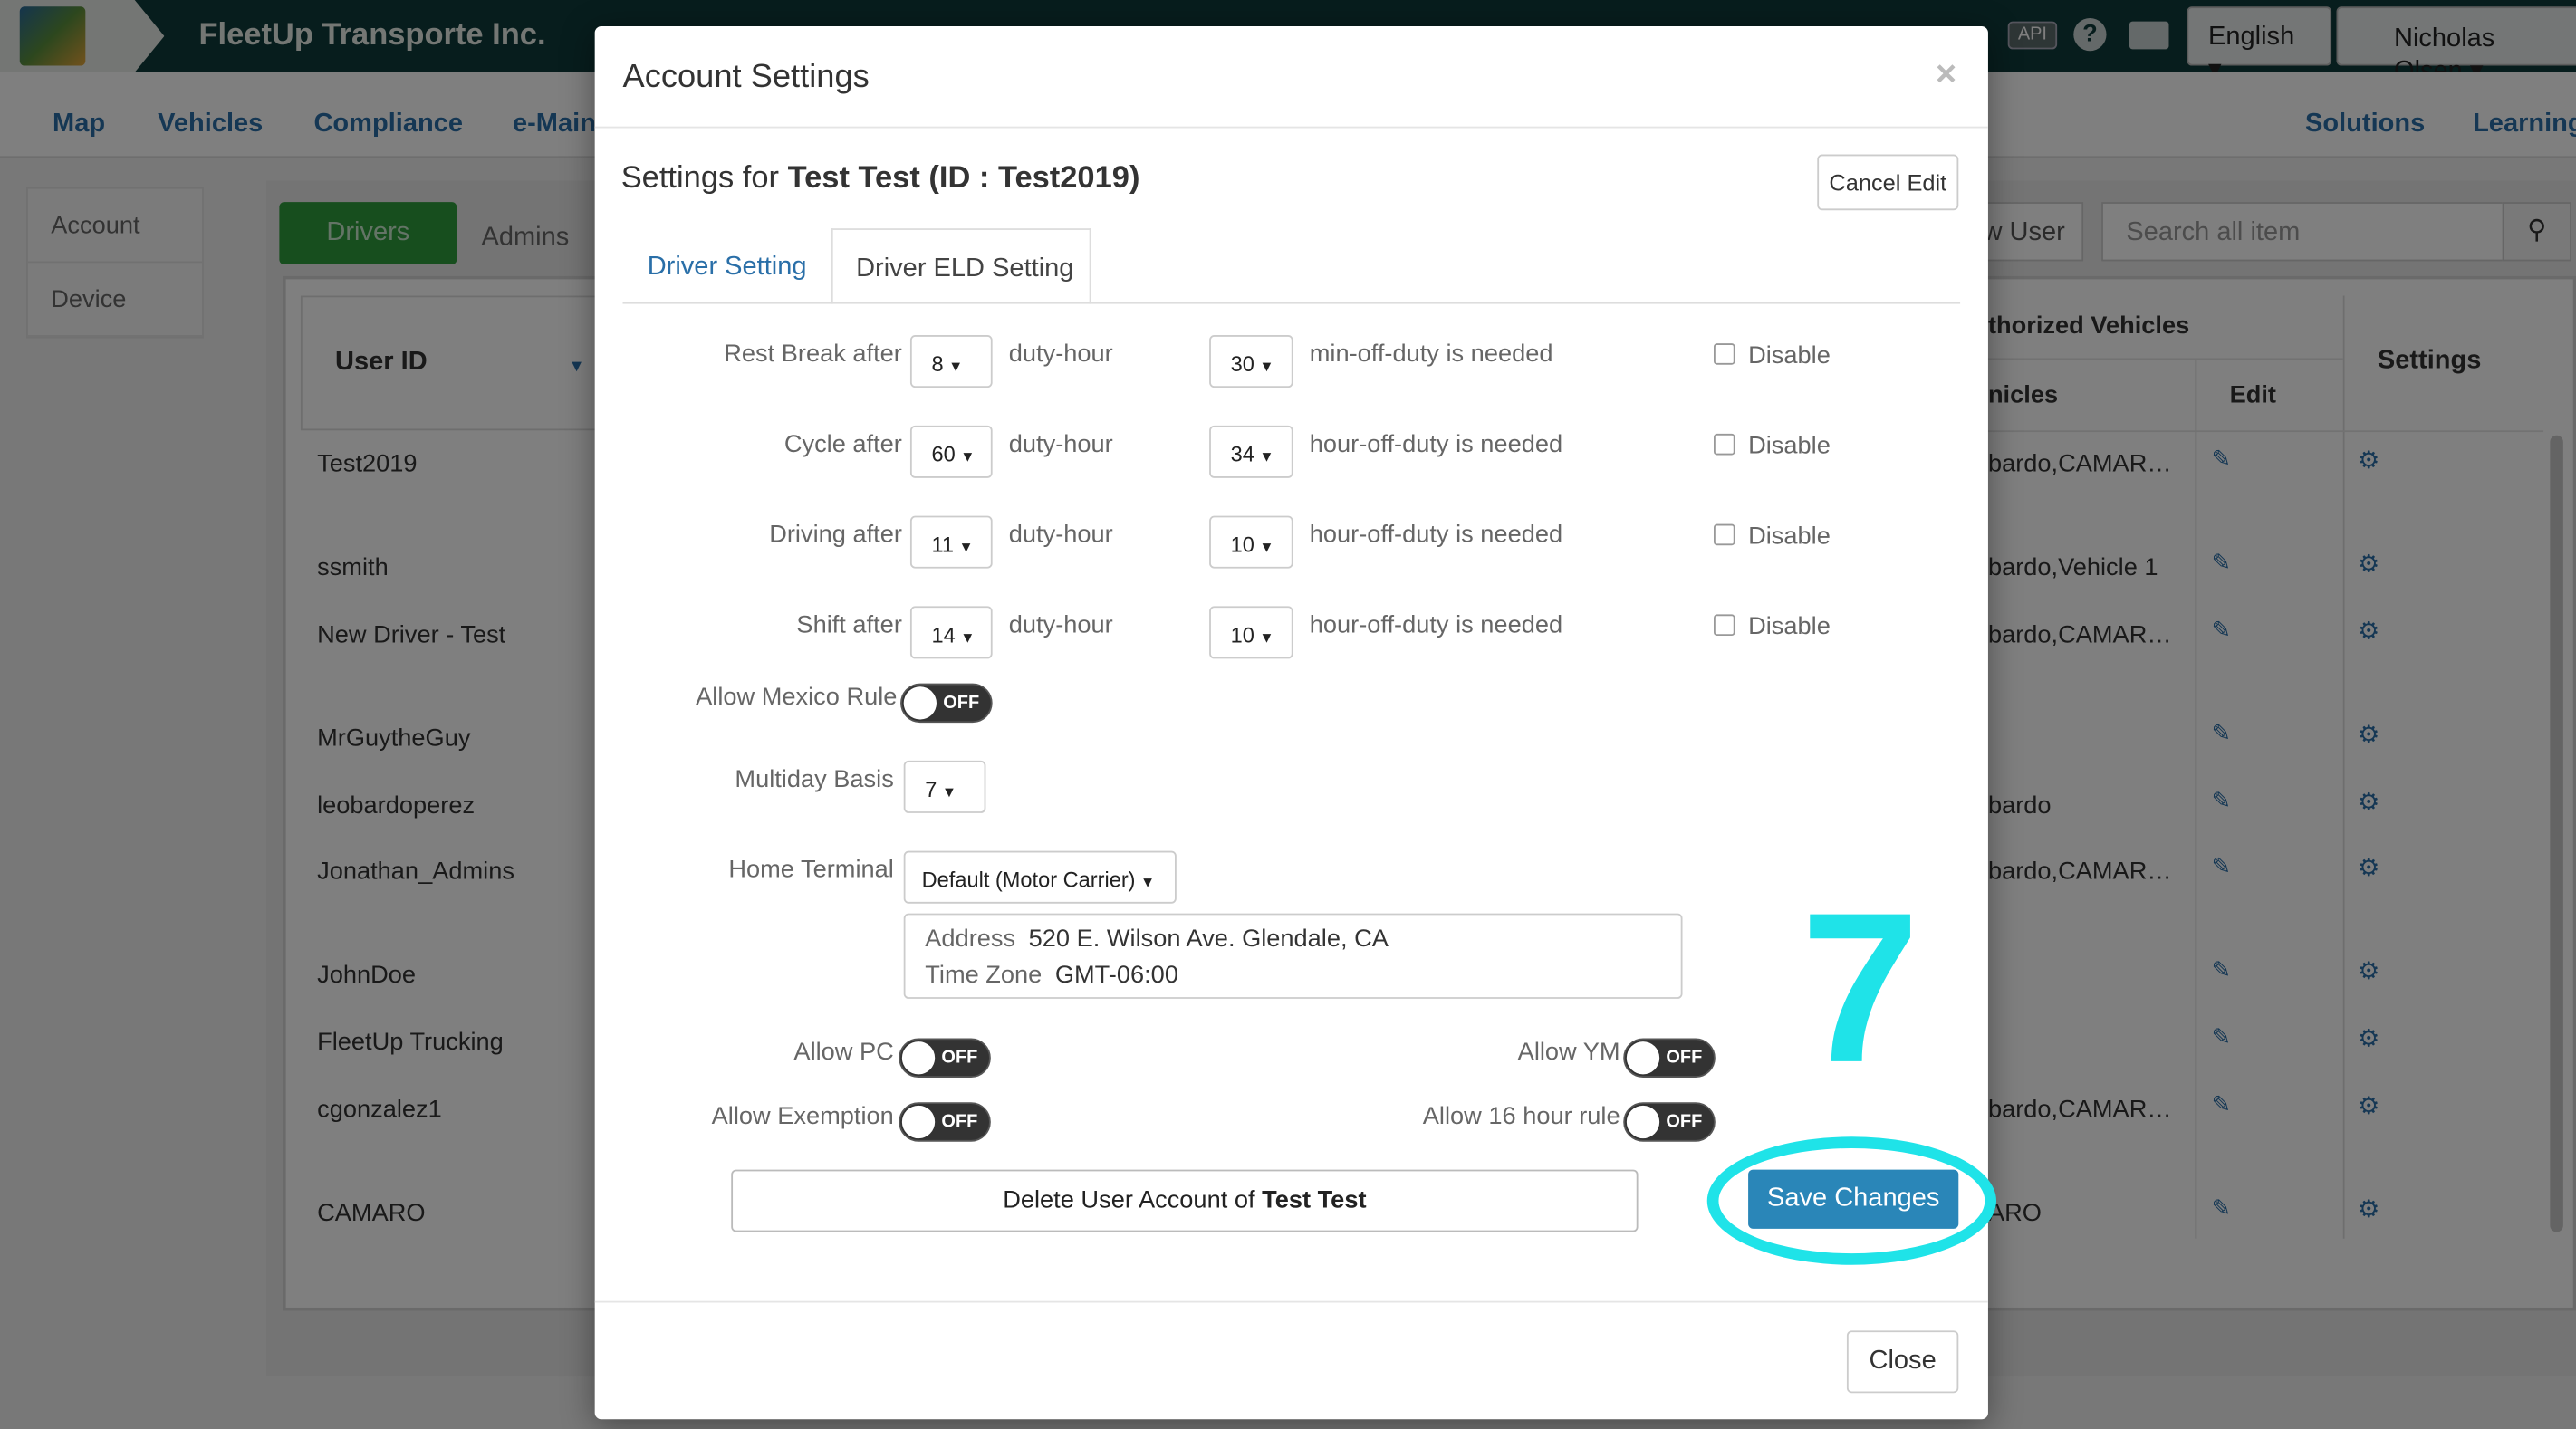  I want to click on delete-prefix: Delete User Account of, so click(1133, 1199).